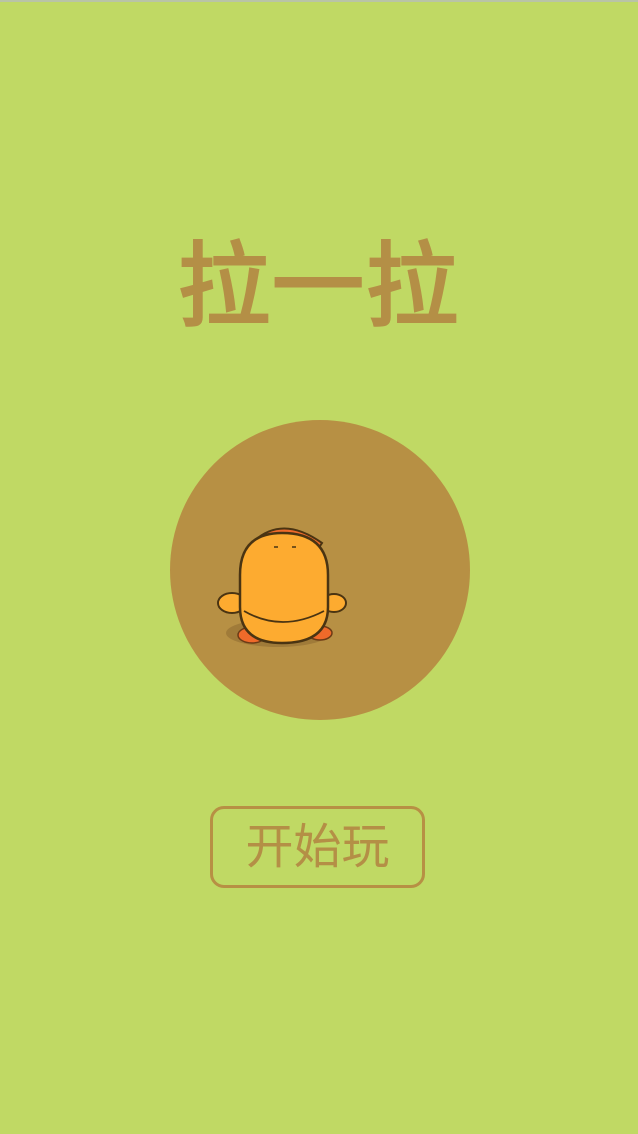 The image size is (638, 1134). I want to click on duck-icon, so click(285, 590).